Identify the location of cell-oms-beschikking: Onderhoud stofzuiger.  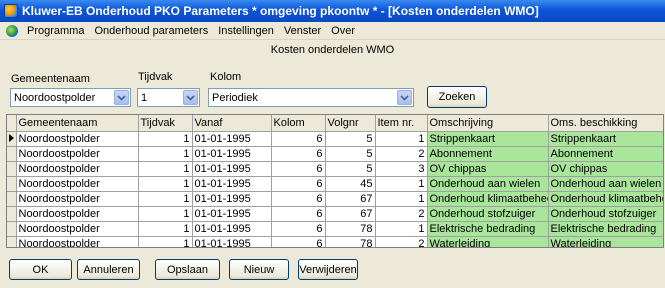
(605, 214).